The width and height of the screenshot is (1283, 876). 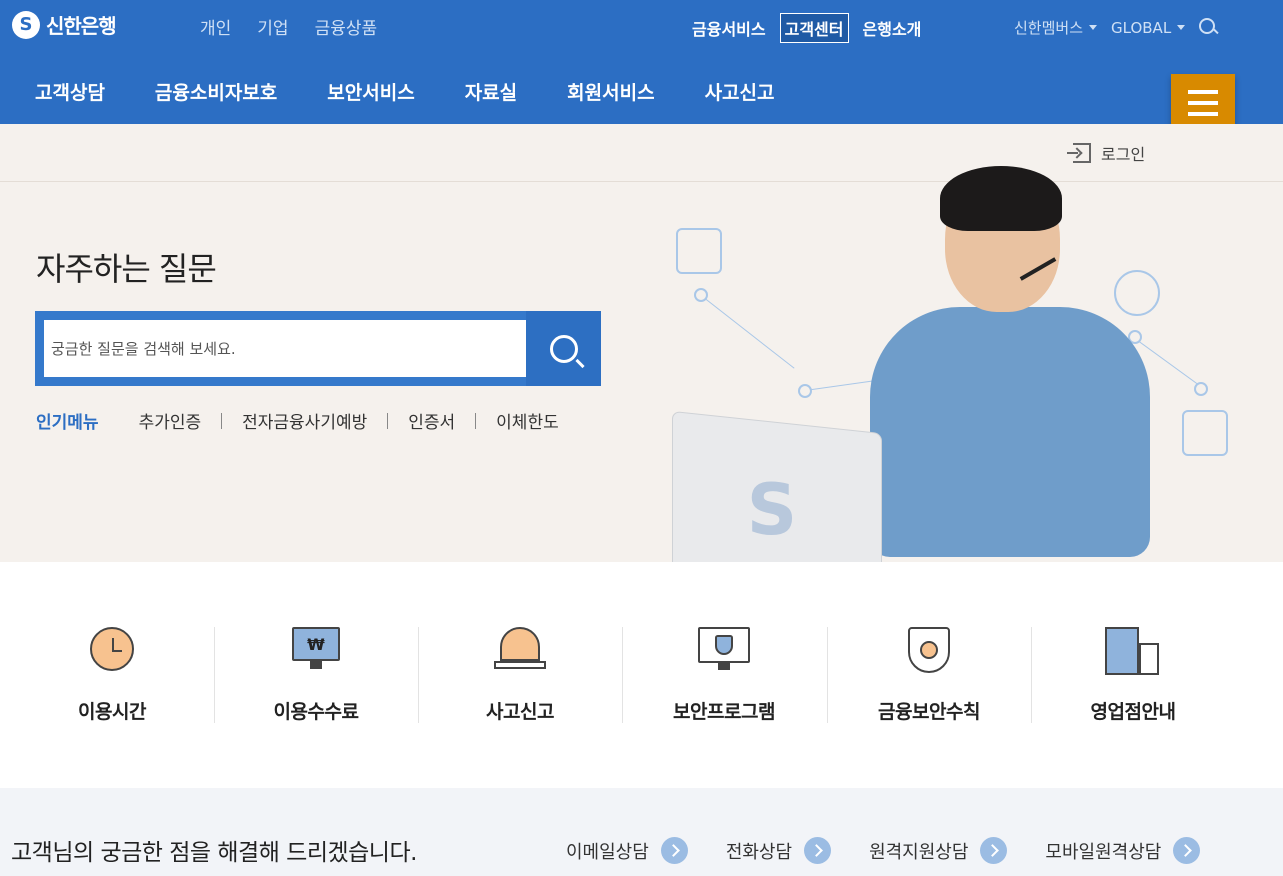 I want to click on faq-search-button, so click(x=563, y=348).